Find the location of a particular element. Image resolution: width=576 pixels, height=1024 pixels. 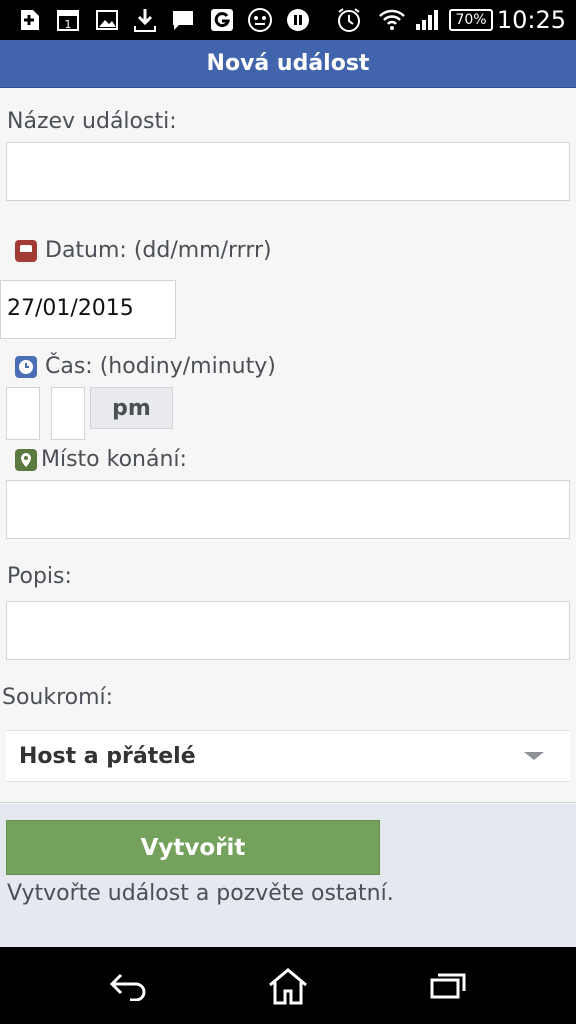

location-label: Místo konání: is located at coordinates (101, 459).